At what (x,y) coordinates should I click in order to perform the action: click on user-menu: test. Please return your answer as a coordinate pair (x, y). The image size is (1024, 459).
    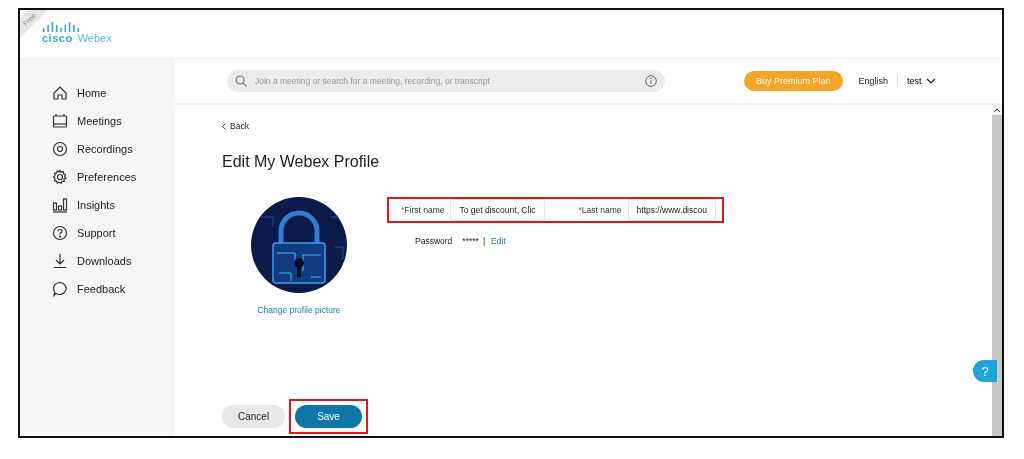
    Looking at the image, I should click on (921, 81).